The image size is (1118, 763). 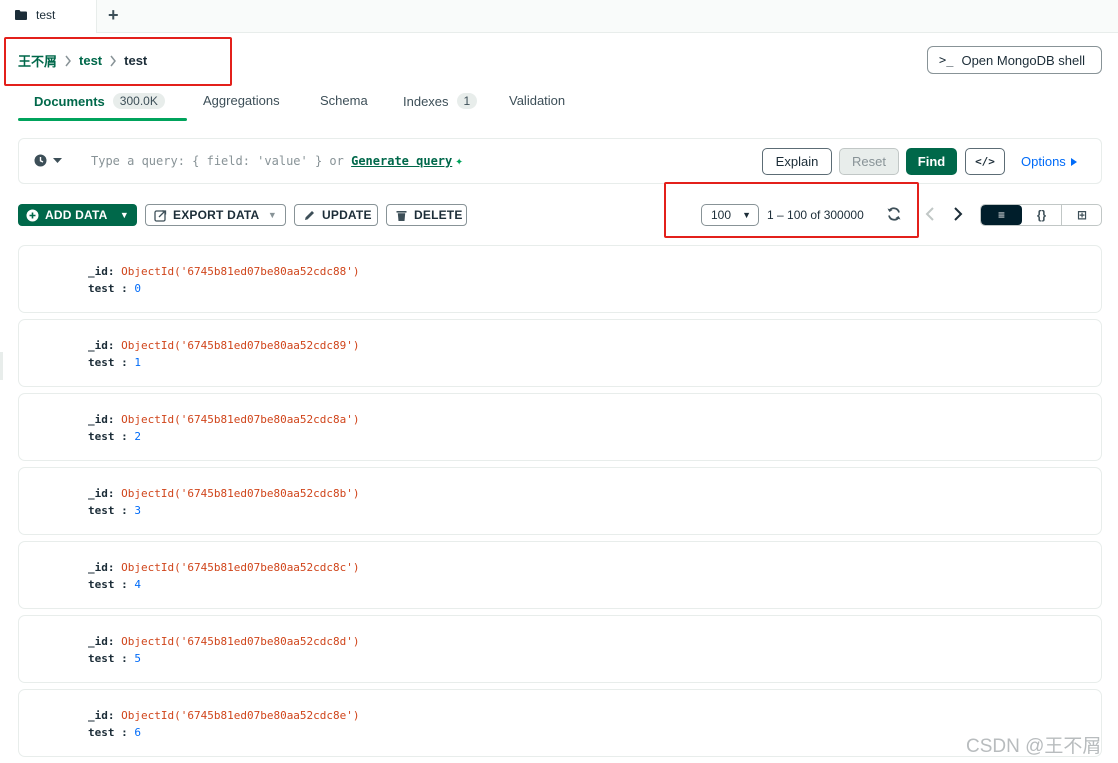 I want to click on sidebar-collapse-handle, so click(x=1, y=366).